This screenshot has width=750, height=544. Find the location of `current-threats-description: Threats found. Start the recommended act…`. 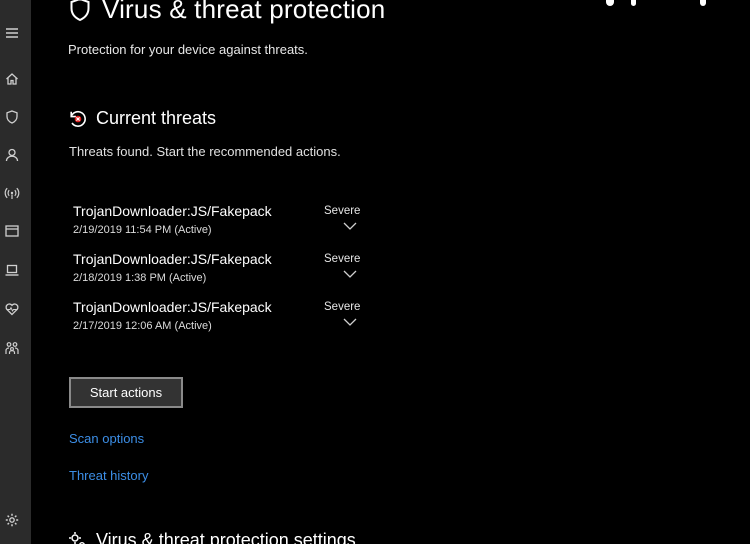

current-threats-description: Threats found. Start the recommended act… is located at coordinates (205, 151).